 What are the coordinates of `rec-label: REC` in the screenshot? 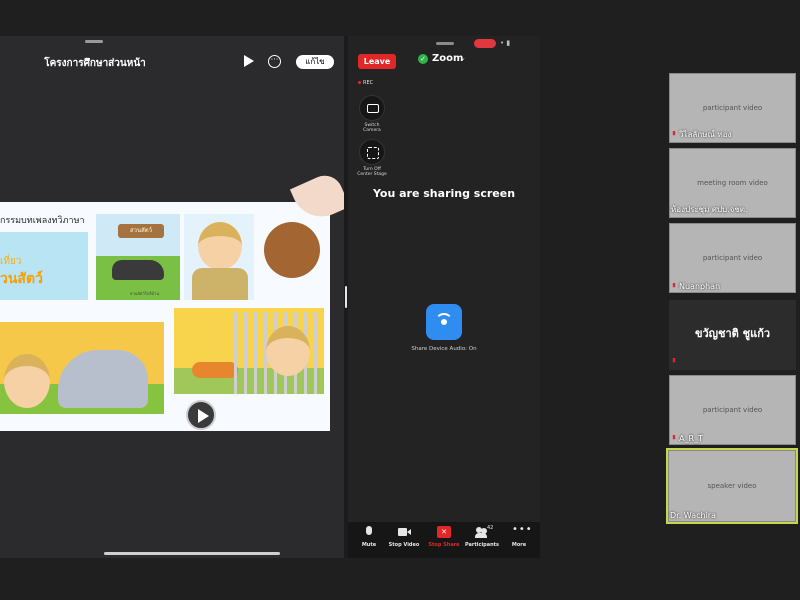 It's located at (368, 83).